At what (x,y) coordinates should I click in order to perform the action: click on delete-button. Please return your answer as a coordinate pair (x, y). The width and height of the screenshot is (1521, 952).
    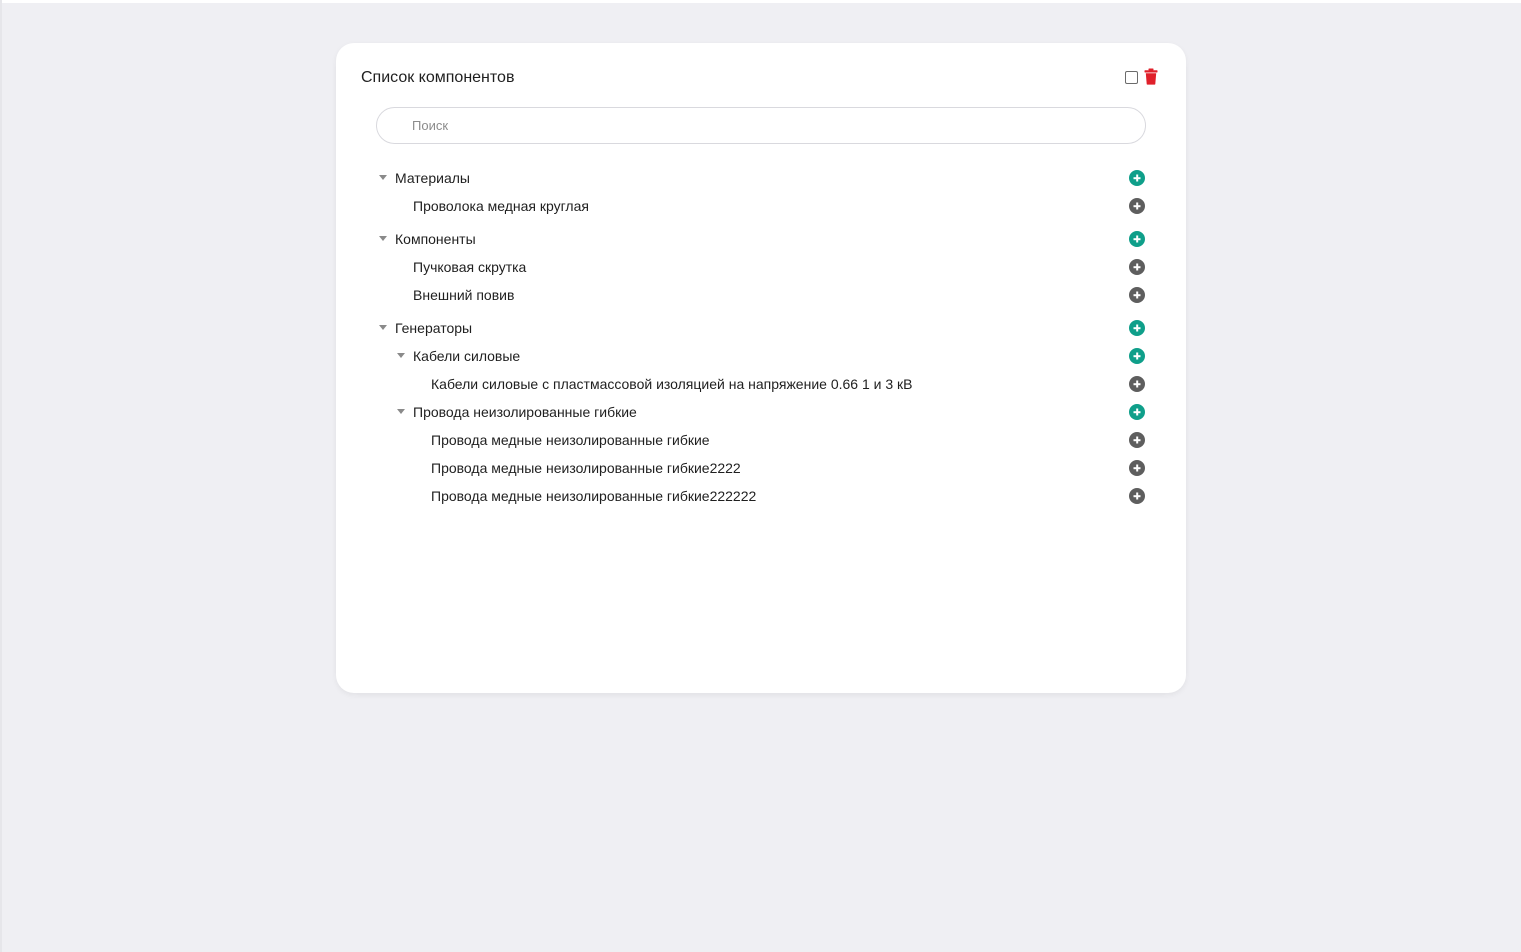
    Looking at the image, I should click on (1151, 76).